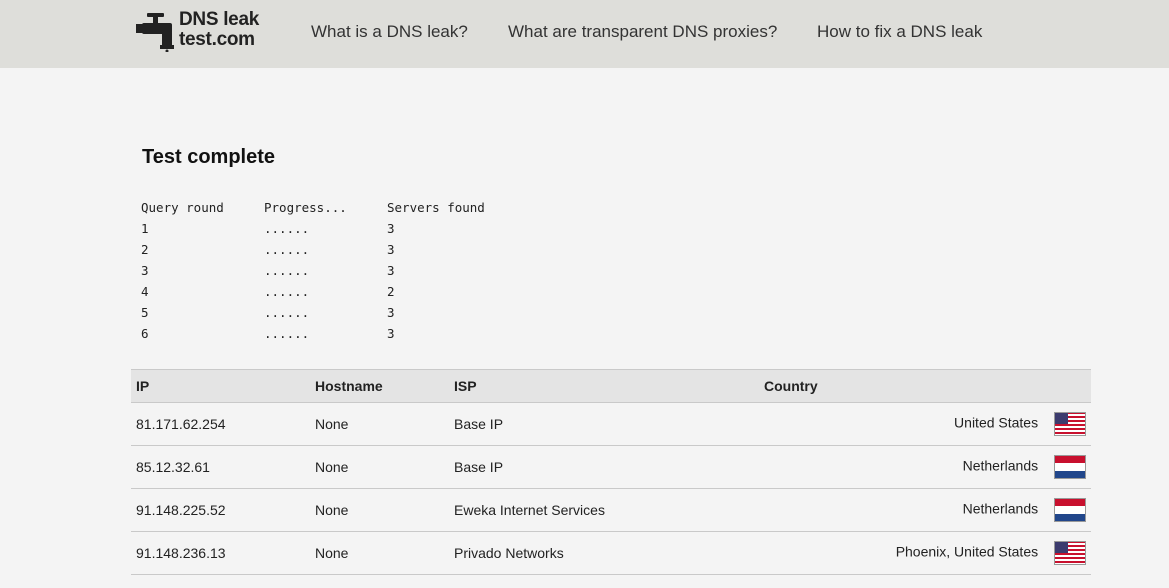  I want to click on cell-country: Phoenix, United States, so click(925, 553).